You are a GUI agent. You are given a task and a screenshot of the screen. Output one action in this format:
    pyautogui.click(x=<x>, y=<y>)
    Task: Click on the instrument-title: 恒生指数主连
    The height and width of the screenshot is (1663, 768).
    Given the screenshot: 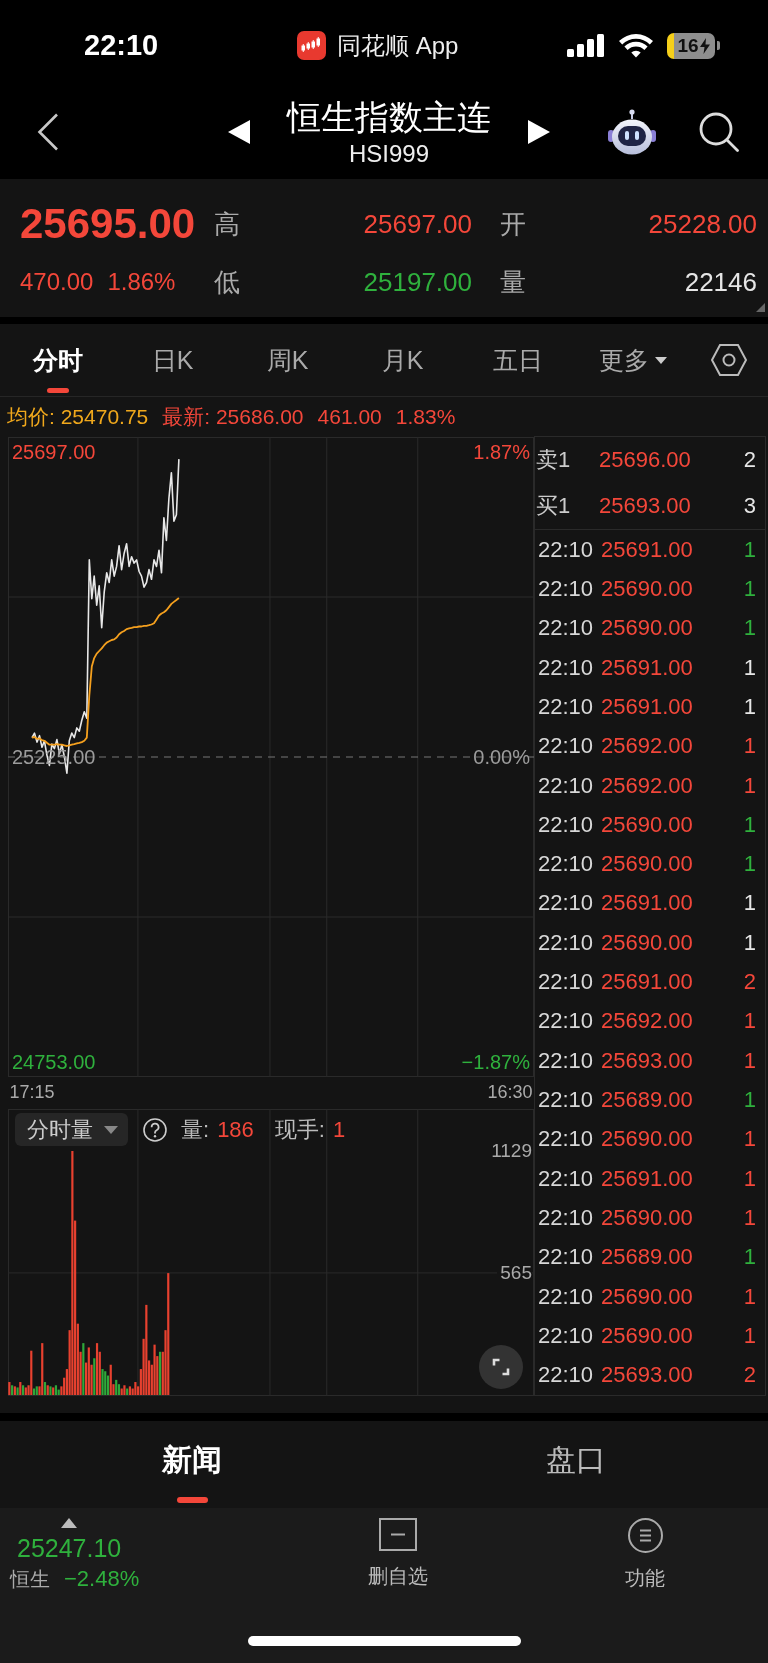 What is the action you would take?
    pyautogui.click(x=389, y=116)
    